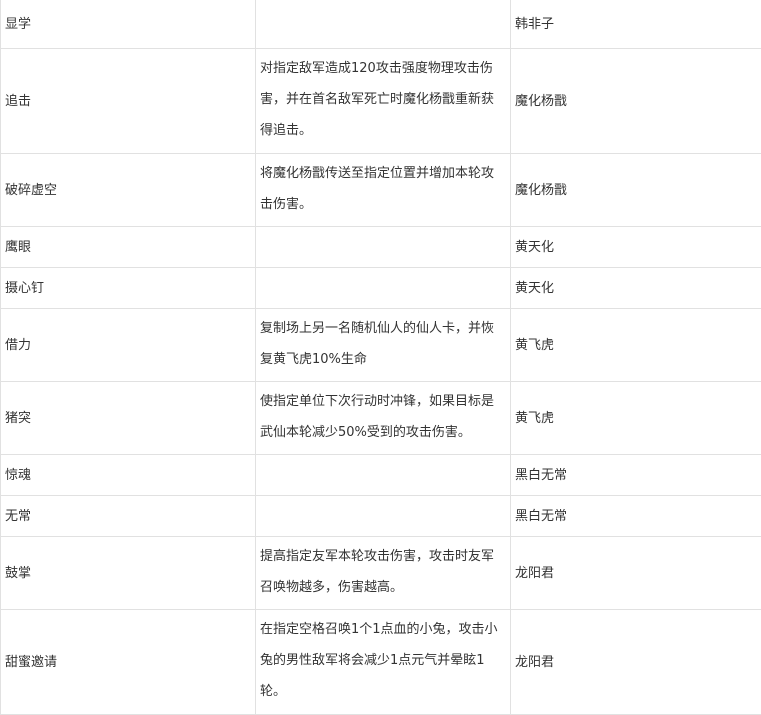  I want to click on hero-name-cell: 韩非子, so click(636, 24).